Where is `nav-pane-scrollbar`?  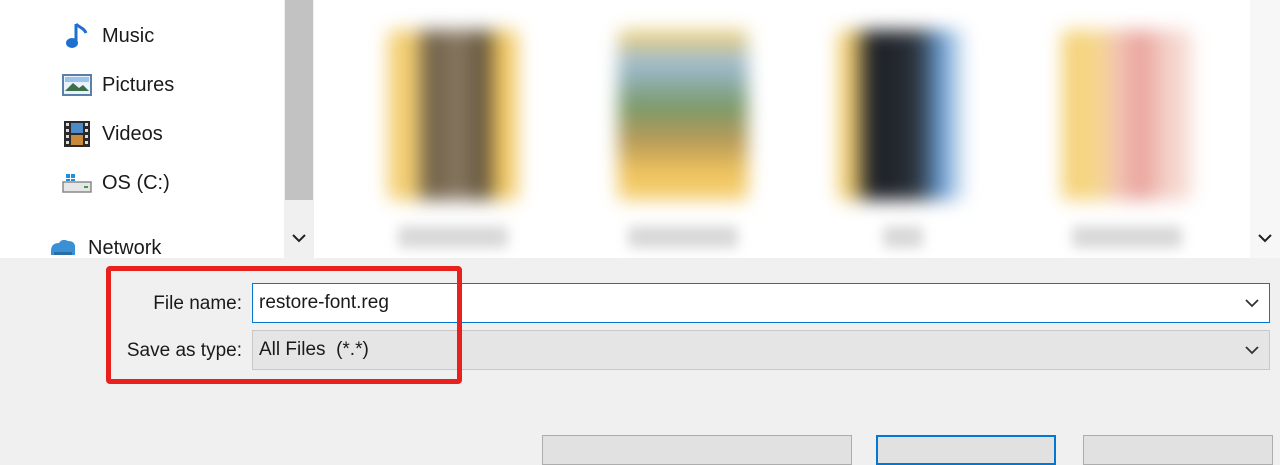 nav-pane-scrollbar is located at coordinates (299, 129).